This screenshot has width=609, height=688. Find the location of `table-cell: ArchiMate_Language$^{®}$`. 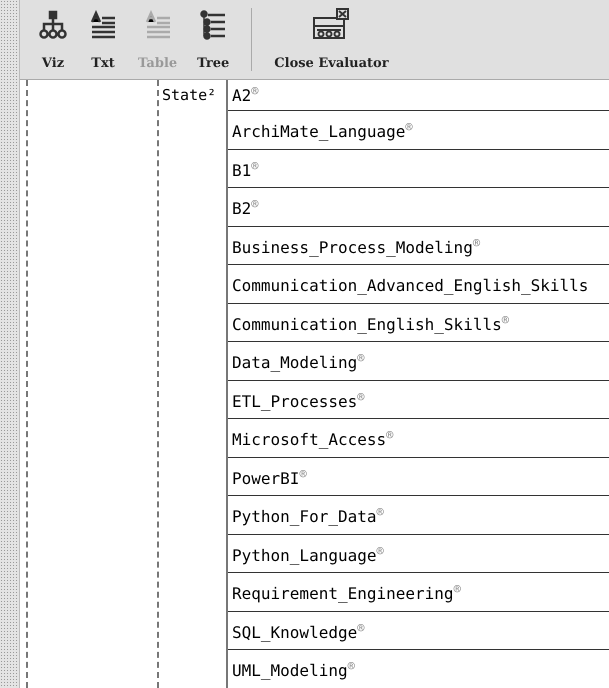

table-cell: ArchiMate_Language$^{®}$ is located at coordinates (322, 131).